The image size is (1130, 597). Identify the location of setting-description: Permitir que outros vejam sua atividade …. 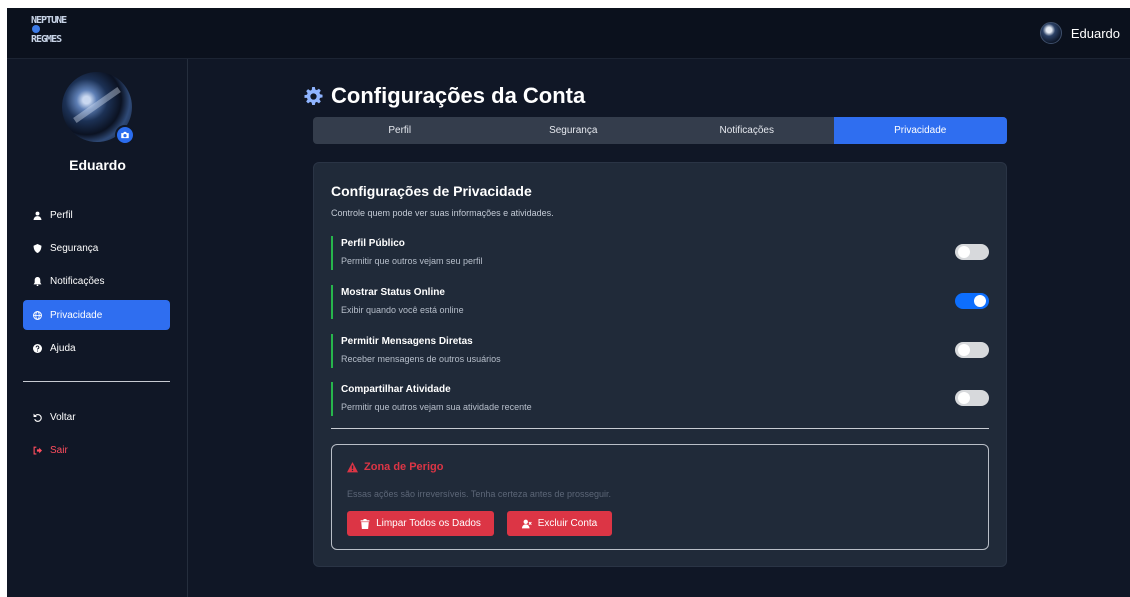
(436, 407).